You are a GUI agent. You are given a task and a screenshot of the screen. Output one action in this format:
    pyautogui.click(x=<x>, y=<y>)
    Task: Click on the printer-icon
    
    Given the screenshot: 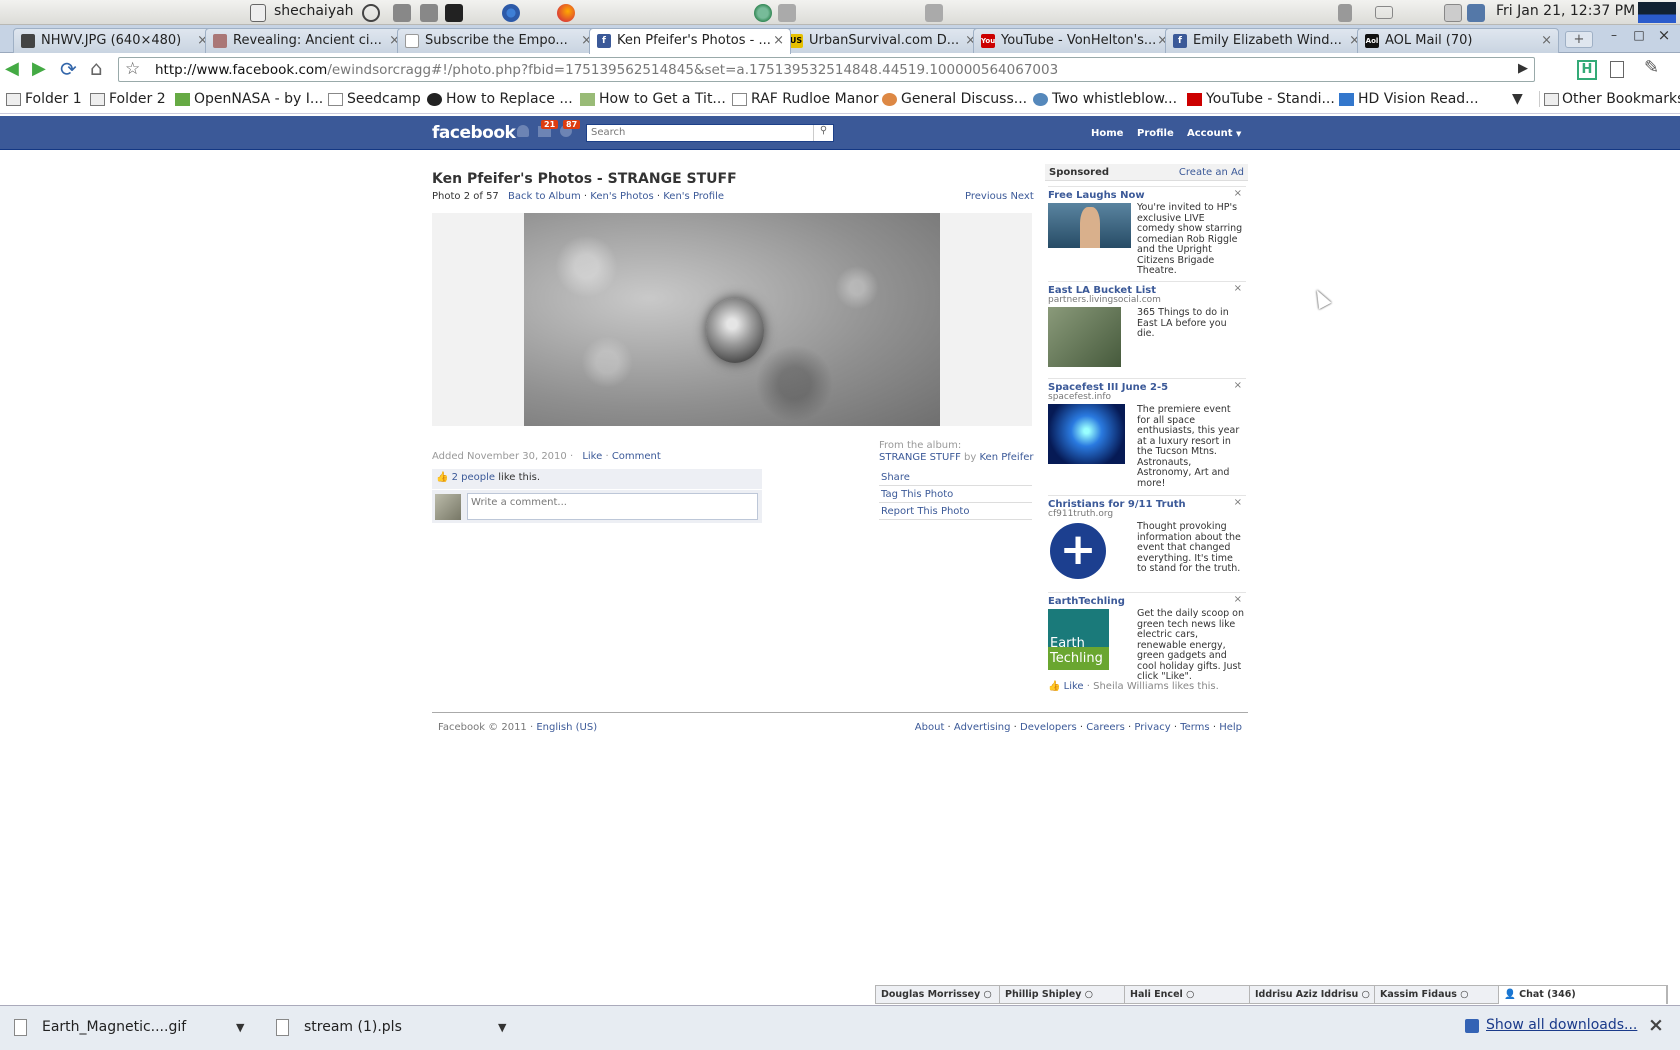 What is the action you would take?
    pyautogui.click(x=1453, y=13)
    